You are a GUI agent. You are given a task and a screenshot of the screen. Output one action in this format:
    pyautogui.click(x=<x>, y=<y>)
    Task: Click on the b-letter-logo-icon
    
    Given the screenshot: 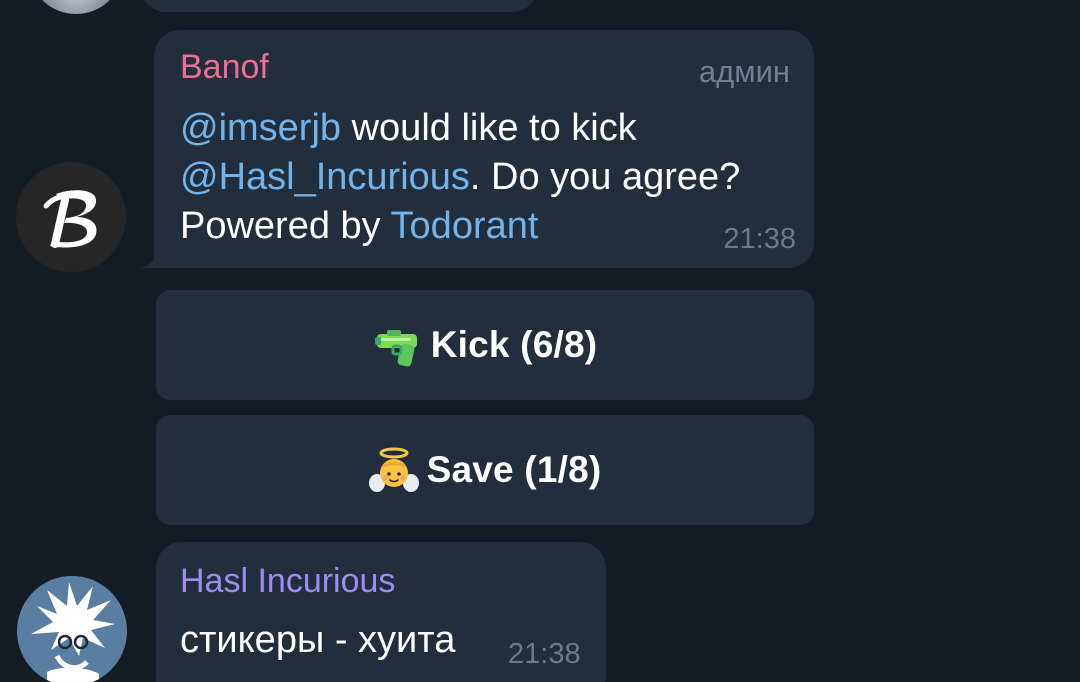 What is the action you would take?
    pyautogui.click(x=71, y=217)
    